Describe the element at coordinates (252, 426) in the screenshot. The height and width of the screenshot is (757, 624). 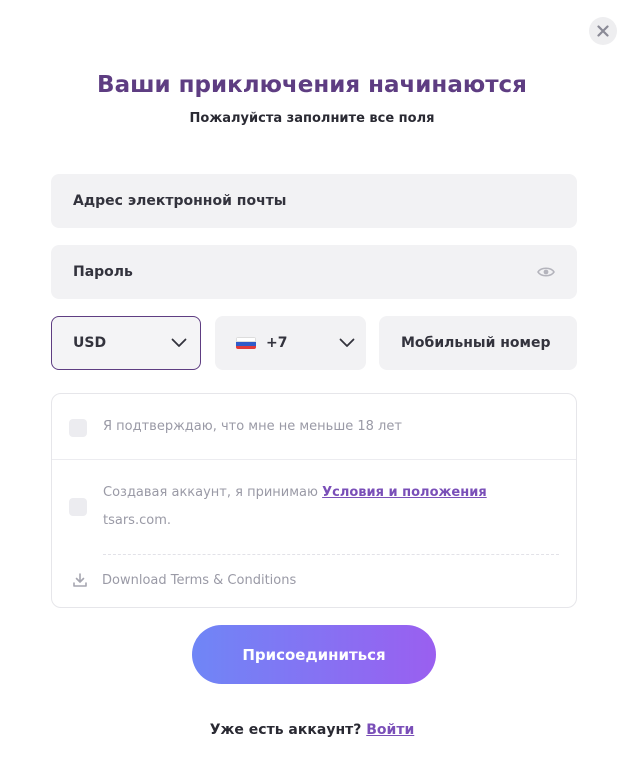
I see `age-consent-text: Я подтверждаю, что мне не меньше 18 лет` at that location.